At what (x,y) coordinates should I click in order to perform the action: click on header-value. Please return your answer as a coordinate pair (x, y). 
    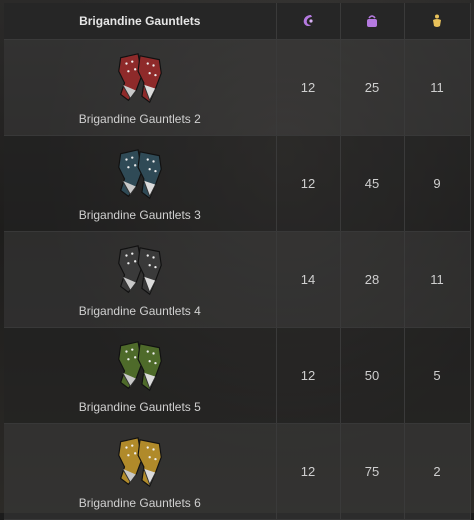
    Looking at the image, I should click on (437, 21).